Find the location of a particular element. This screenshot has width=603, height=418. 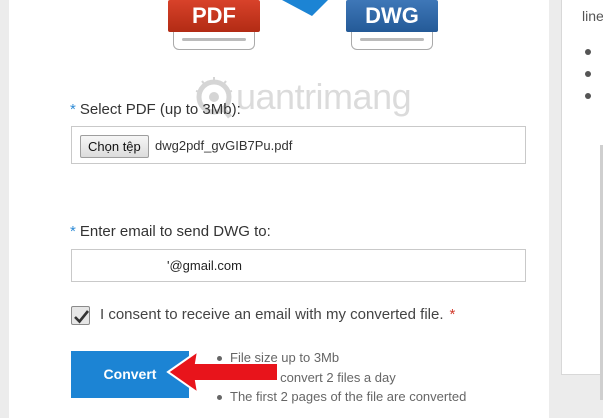

email-value: '@gmail.com is located at coordinates (204, 265).